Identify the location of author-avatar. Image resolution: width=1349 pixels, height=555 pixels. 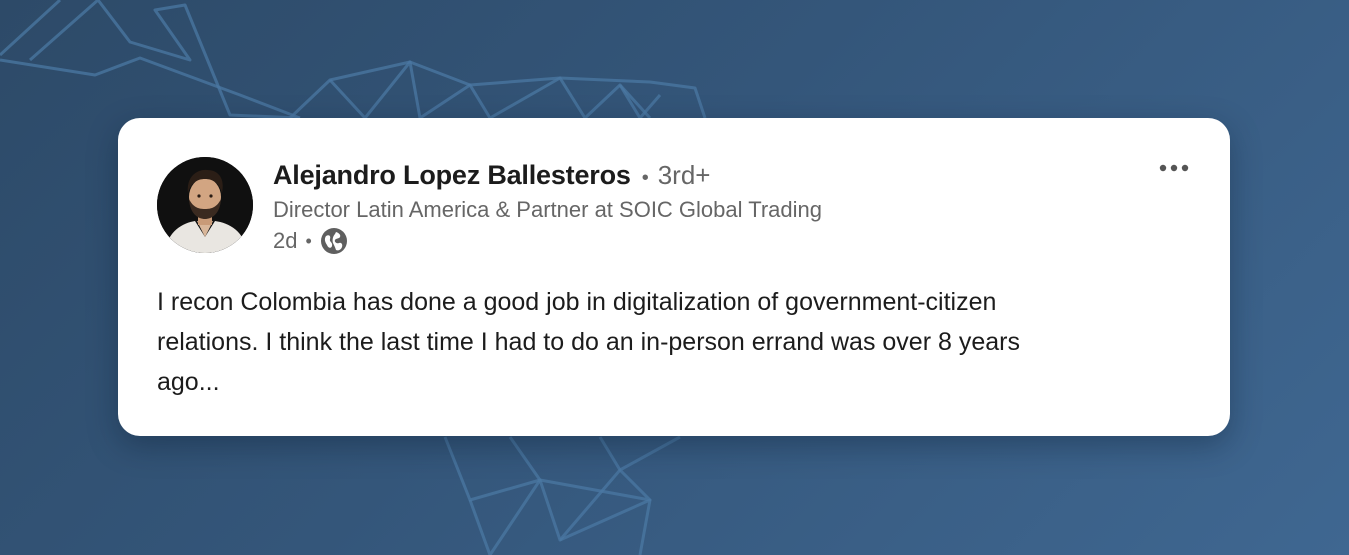
(205, 205).